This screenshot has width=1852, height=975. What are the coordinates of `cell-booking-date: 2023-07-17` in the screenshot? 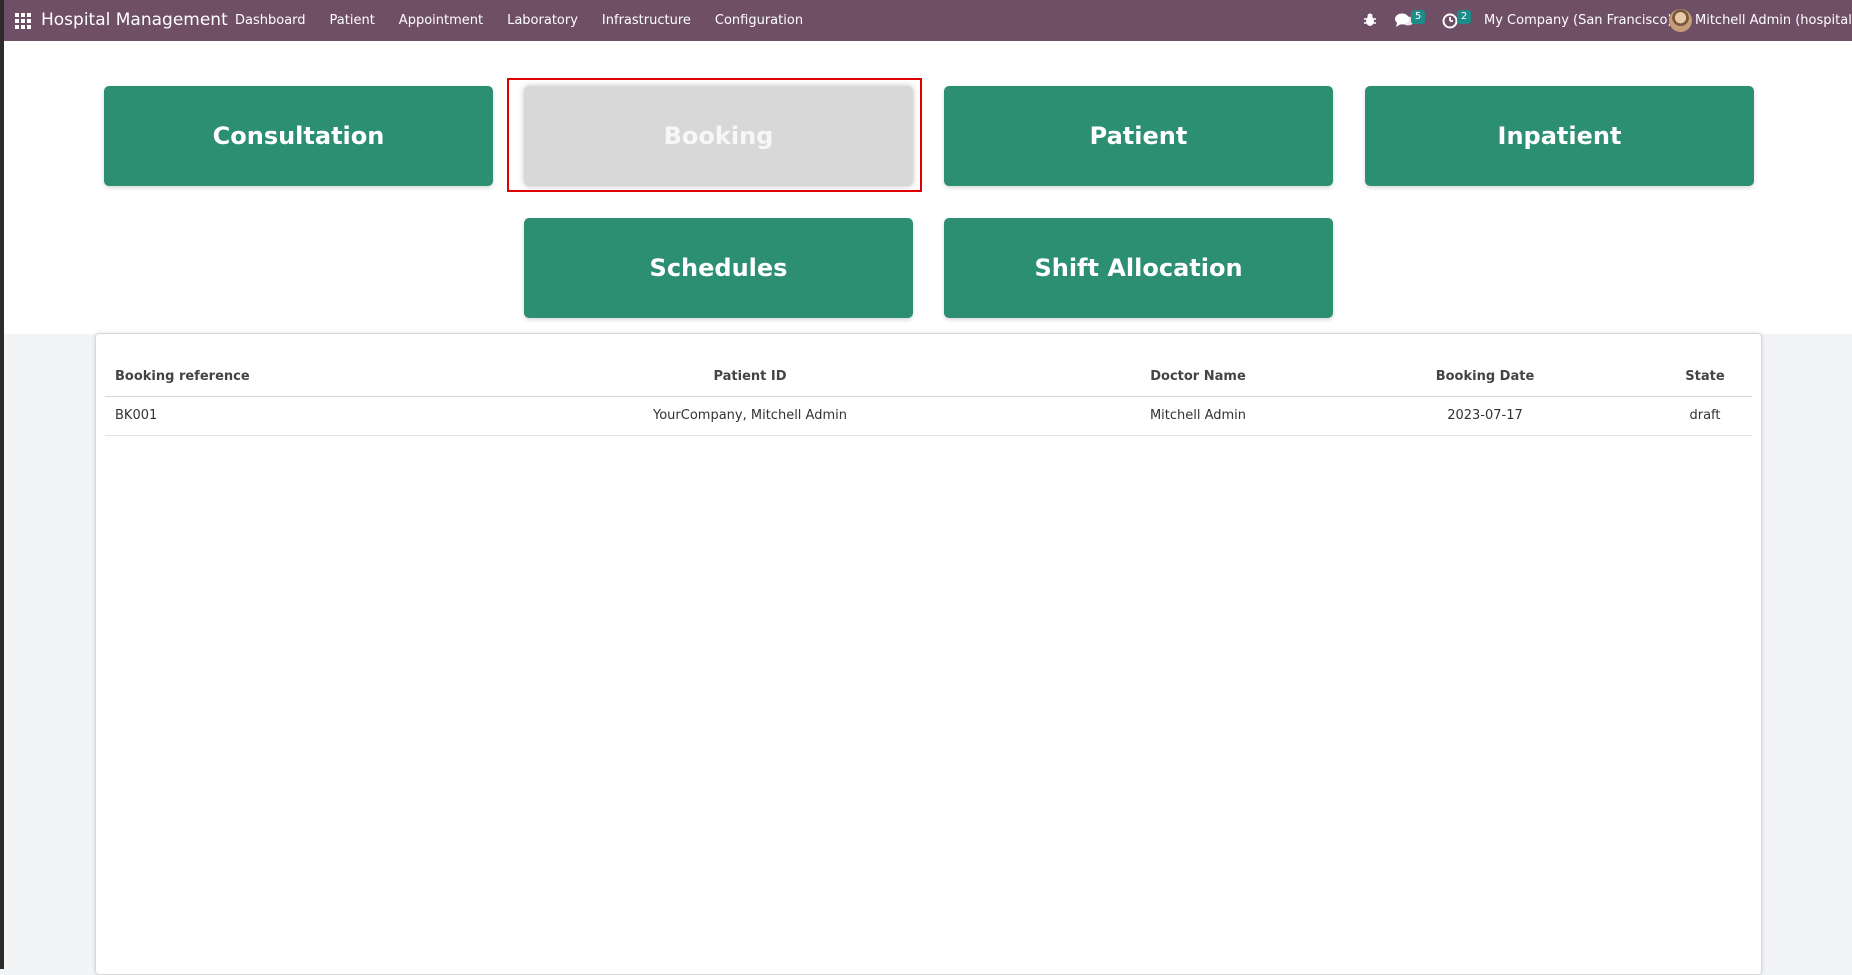 It's located at (1485, 415).